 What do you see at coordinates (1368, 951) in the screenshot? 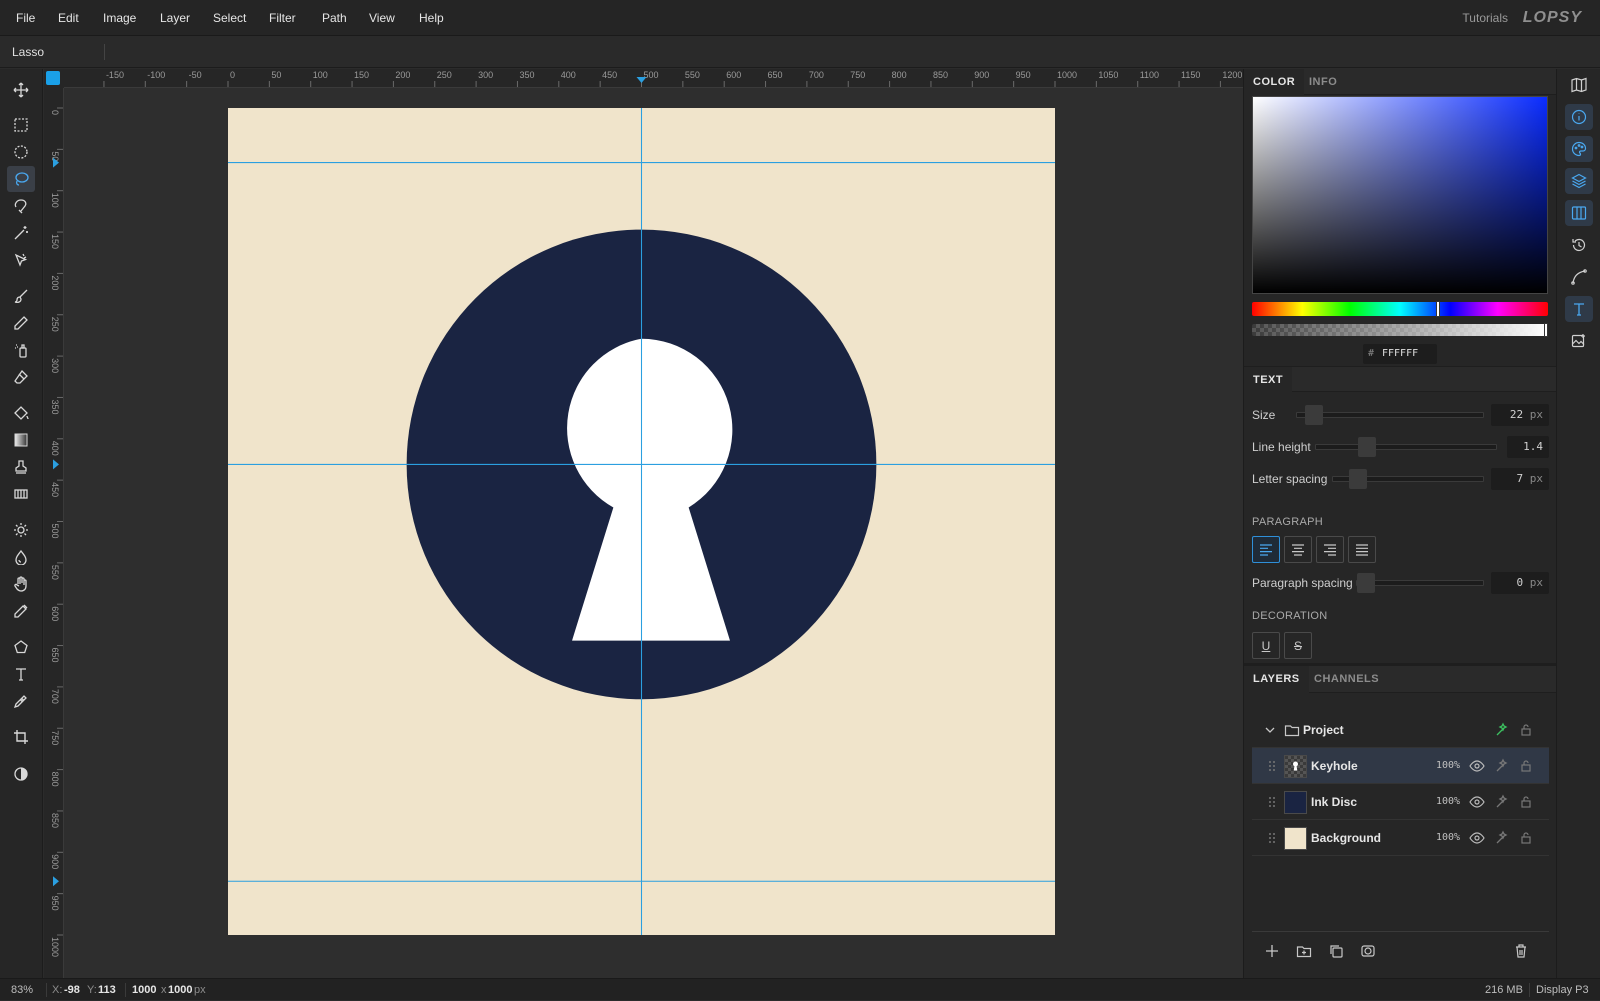
I see `mask-layer-icon` at bounding box center [1368, 951].